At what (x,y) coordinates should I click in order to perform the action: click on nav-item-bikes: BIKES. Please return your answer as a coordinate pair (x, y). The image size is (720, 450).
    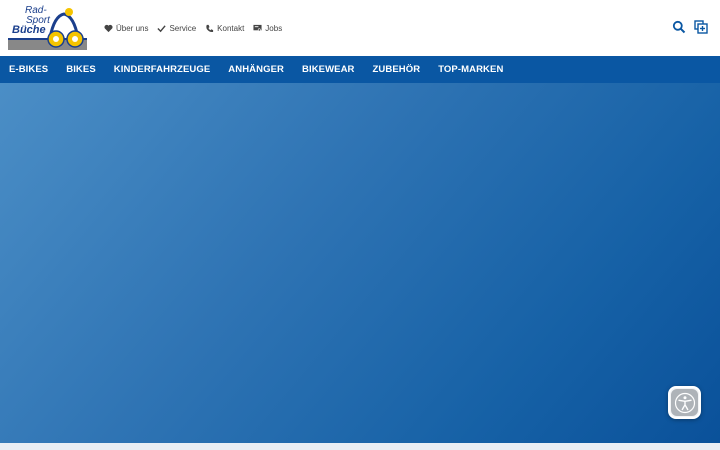
    Looking at the image, I should click on (81, 69).